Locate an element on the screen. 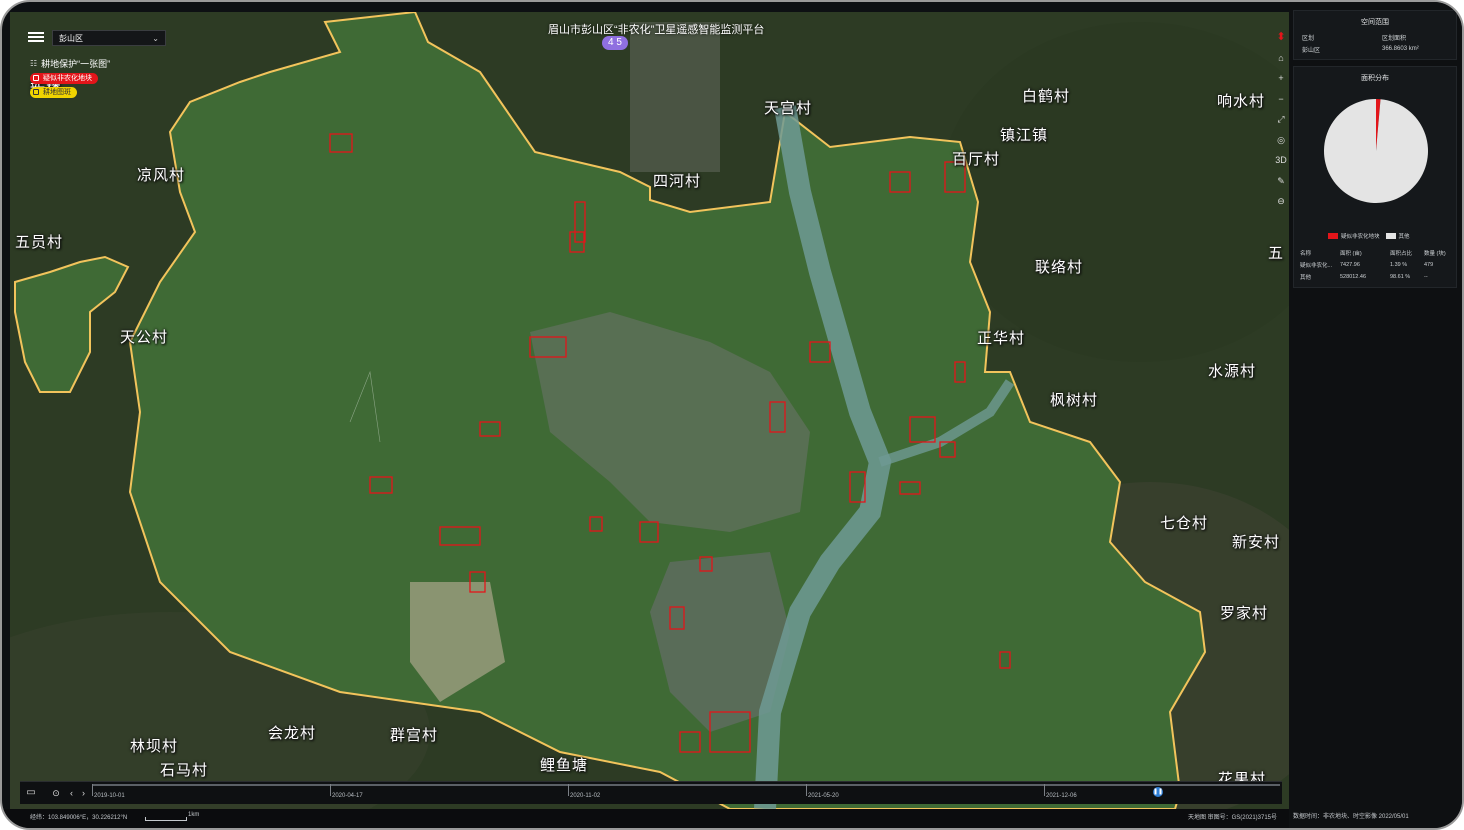 Image resolution: width=1464 pixels, height=830 pixels. table-header: 名称 is located at coordinates (1306, 254).